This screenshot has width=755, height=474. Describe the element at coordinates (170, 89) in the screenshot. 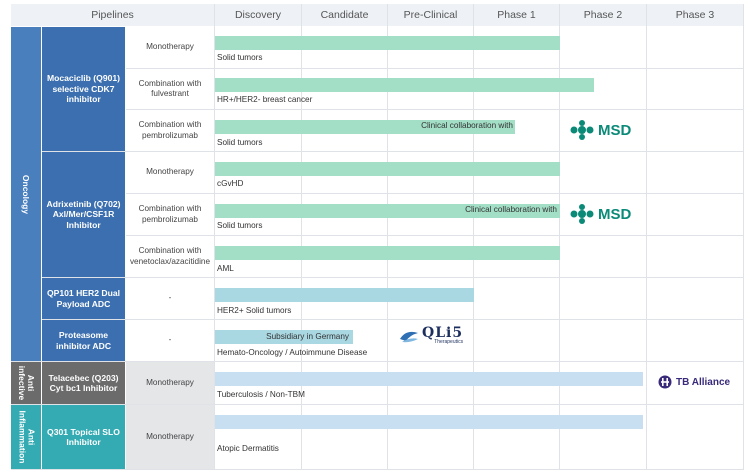

I see `strategy-cell: Combination with fulvestrant` at that location.